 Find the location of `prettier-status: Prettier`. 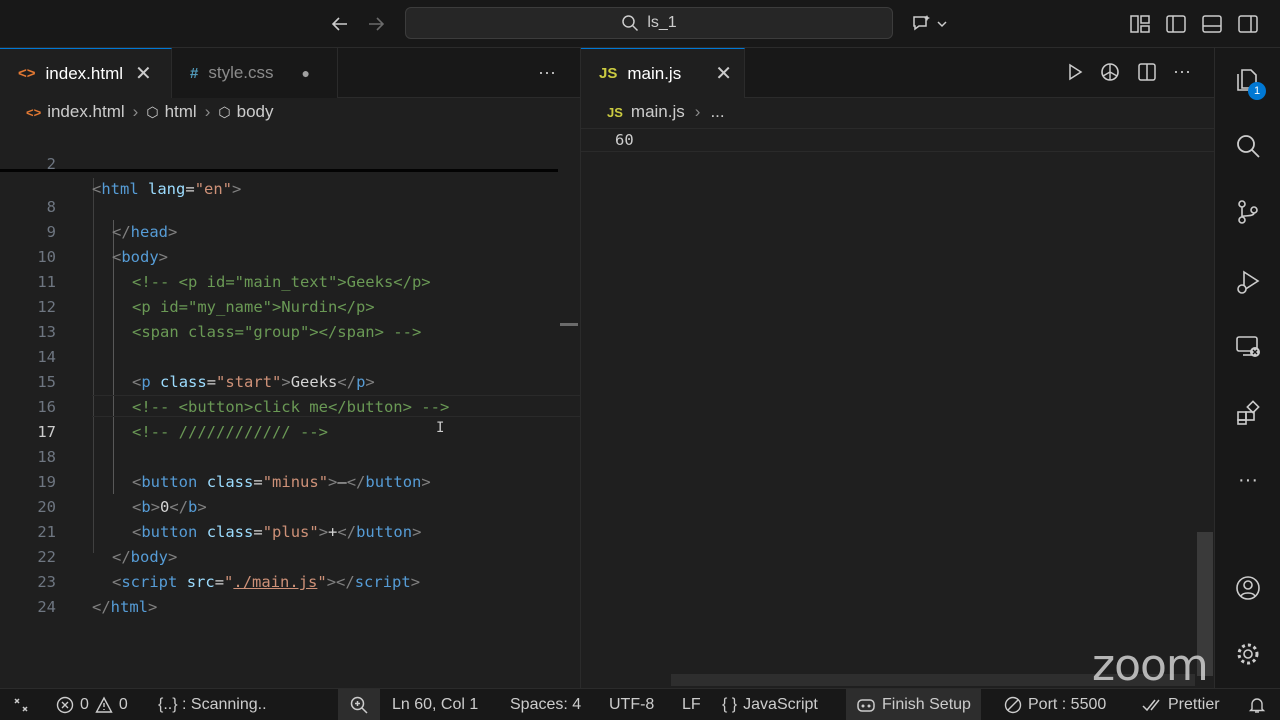

prettier-status: Prettier is located at coordinates (1181, 704).